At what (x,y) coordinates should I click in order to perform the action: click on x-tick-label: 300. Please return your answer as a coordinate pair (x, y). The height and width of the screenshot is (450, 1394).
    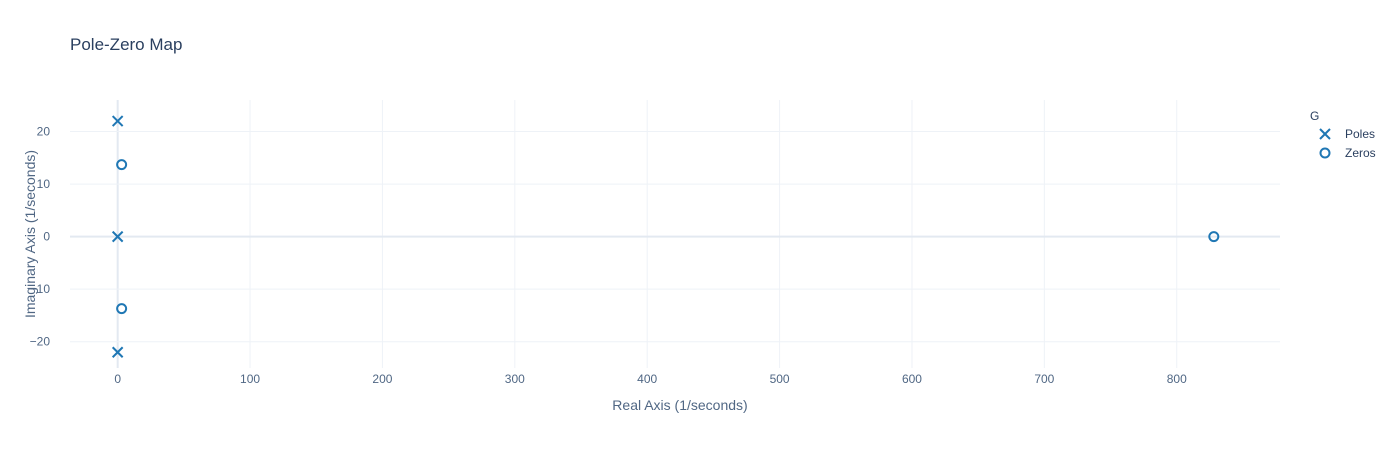
    Looking at the image, I should click on (515, 379).